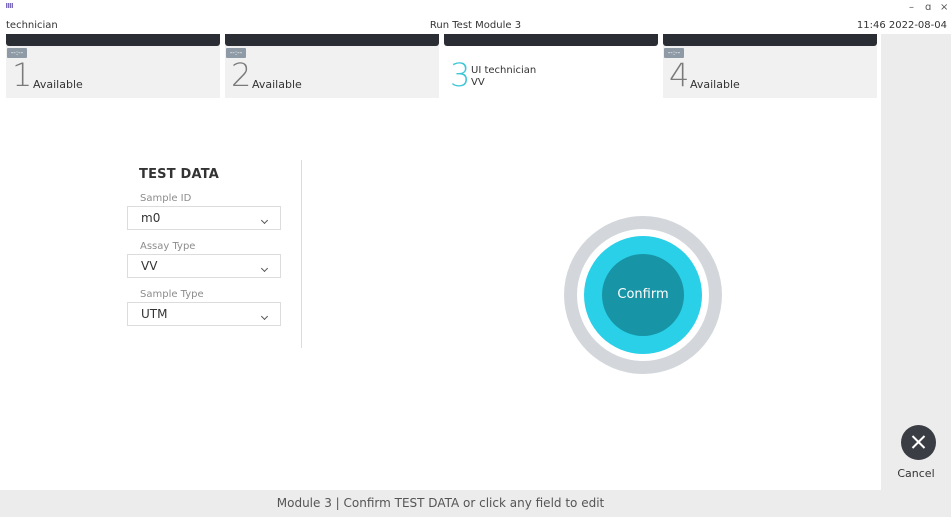  I want to click on sample-id-label: Sample ID, so click(166, 198).